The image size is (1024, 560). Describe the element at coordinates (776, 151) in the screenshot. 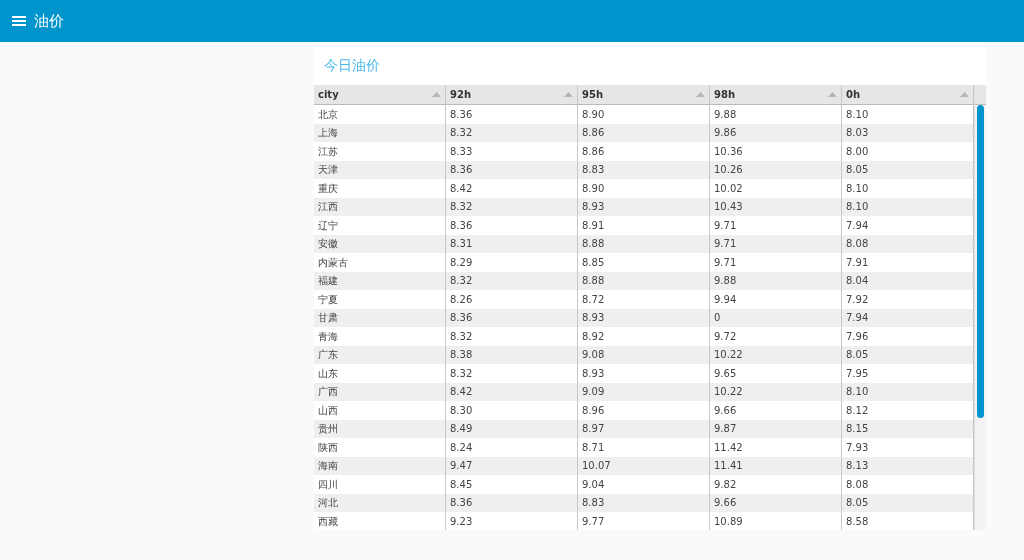

I see `table-cell: 10.36` at that location.